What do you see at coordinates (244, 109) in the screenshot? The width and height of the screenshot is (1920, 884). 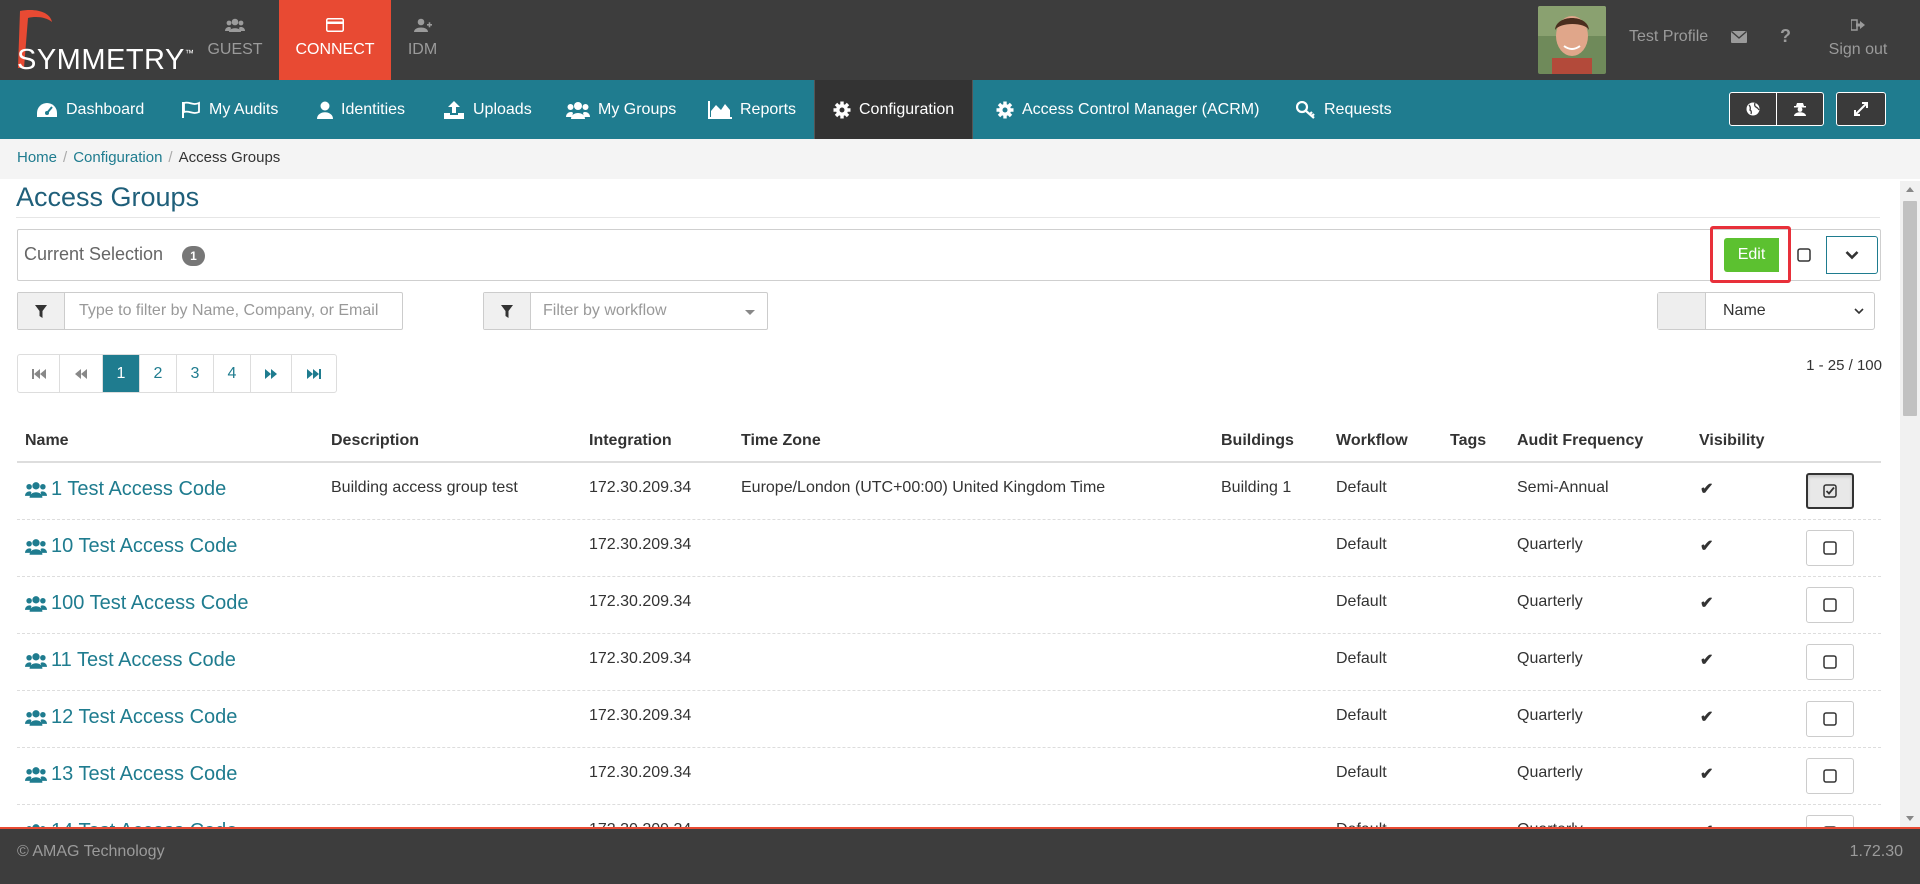 I see `nav-my-audits-label: My Audits` at bounding box center [244, 109].